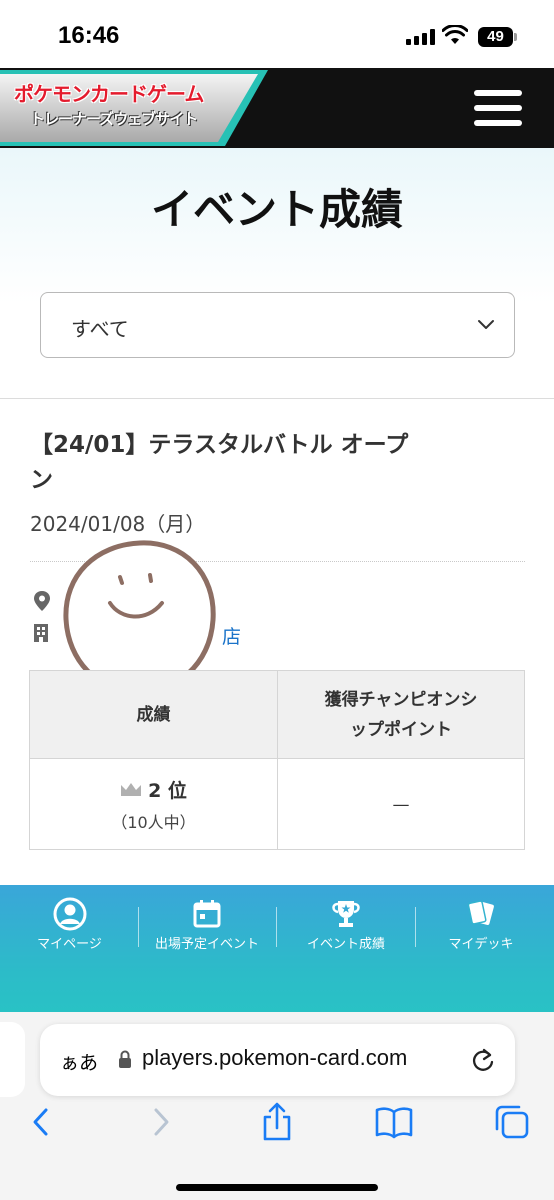 This screenshot has height=1200, width=554. I want to click on nav-mypage: マイページ, so click(69, 920).